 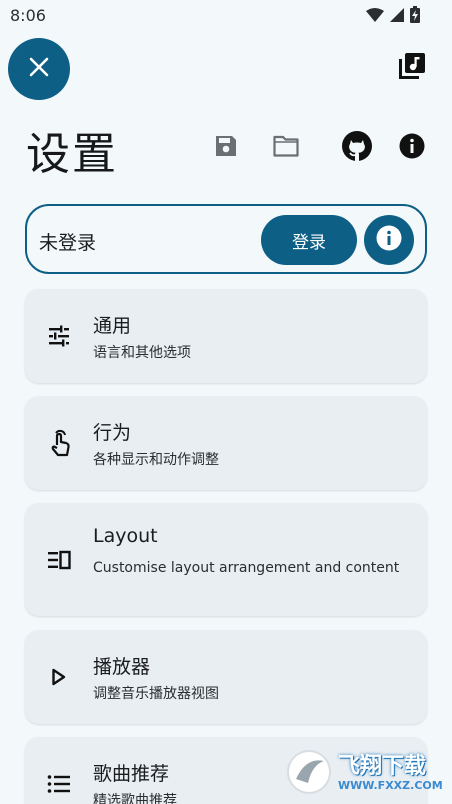 I want to click on play-icon, so click(x=59, y=677).